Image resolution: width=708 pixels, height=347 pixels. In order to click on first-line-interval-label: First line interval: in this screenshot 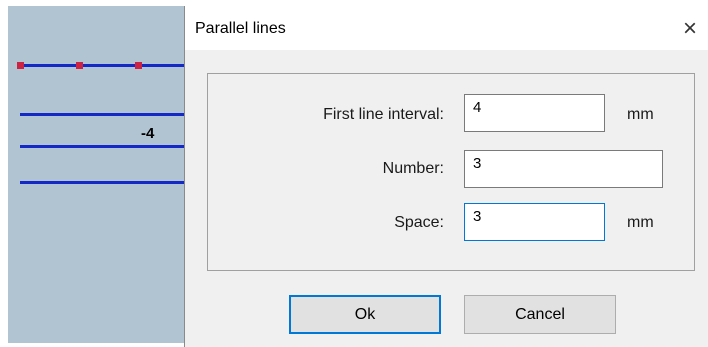, I will do `click(383, 114)`.